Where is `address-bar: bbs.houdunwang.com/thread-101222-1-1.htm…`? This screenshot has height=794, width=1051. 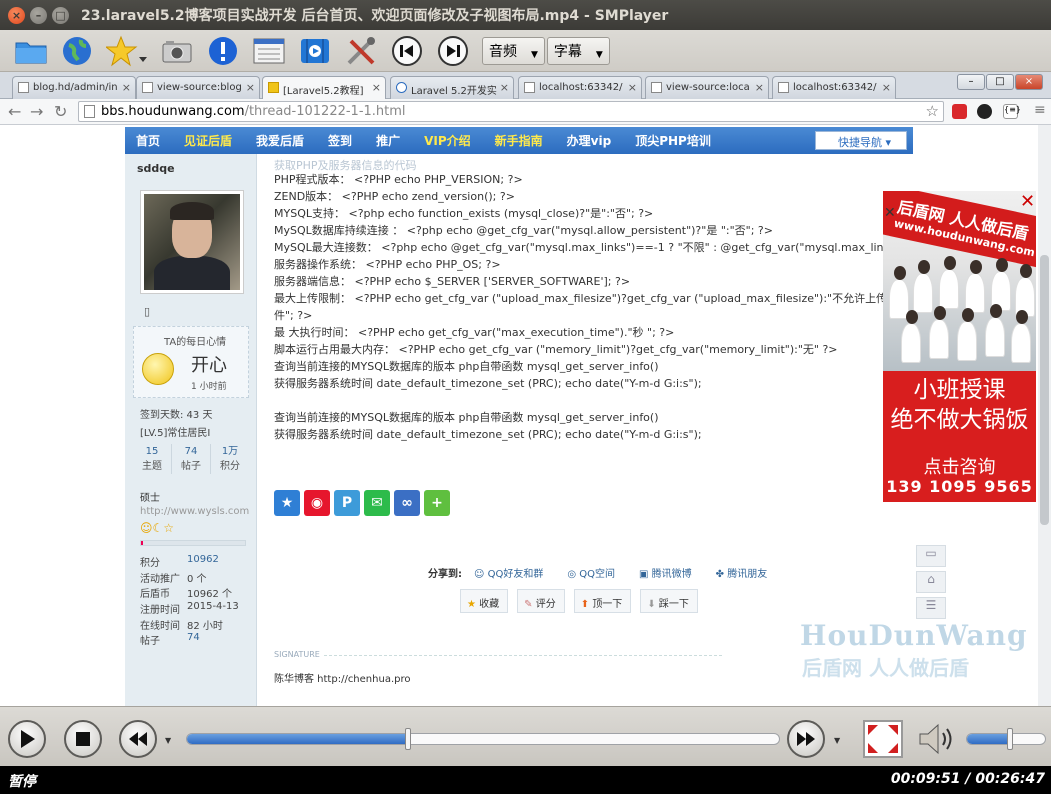 address-bar: bbs.houdunwang.com/thread-101222-1-1.htm… is located at coordinates (511, 111).